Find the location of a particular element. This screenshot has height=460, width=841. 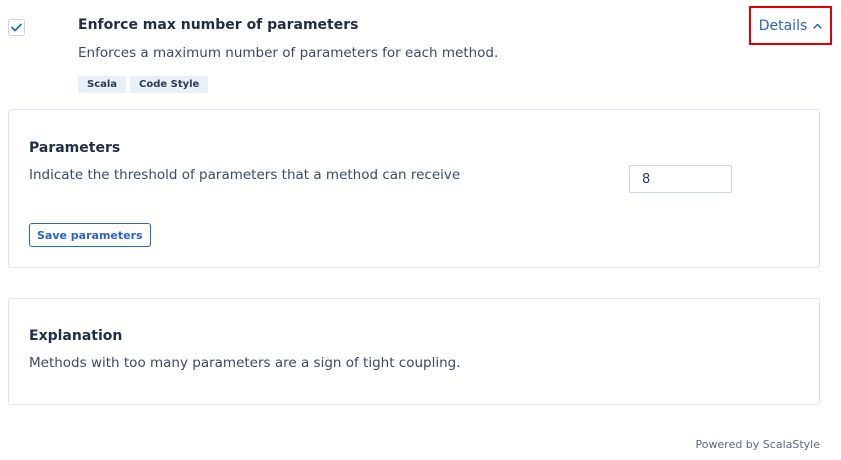

check-icon is located at coordinates (16, 27).